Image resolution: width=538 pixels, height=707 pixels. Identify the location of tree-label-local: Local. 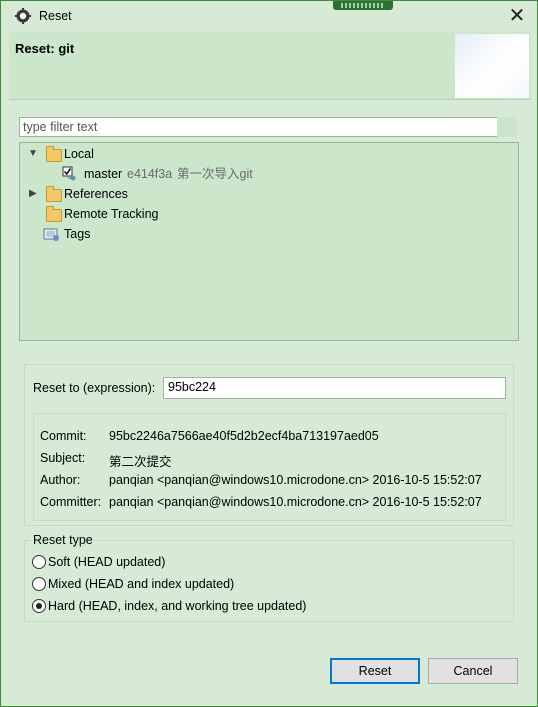
(79, 154).